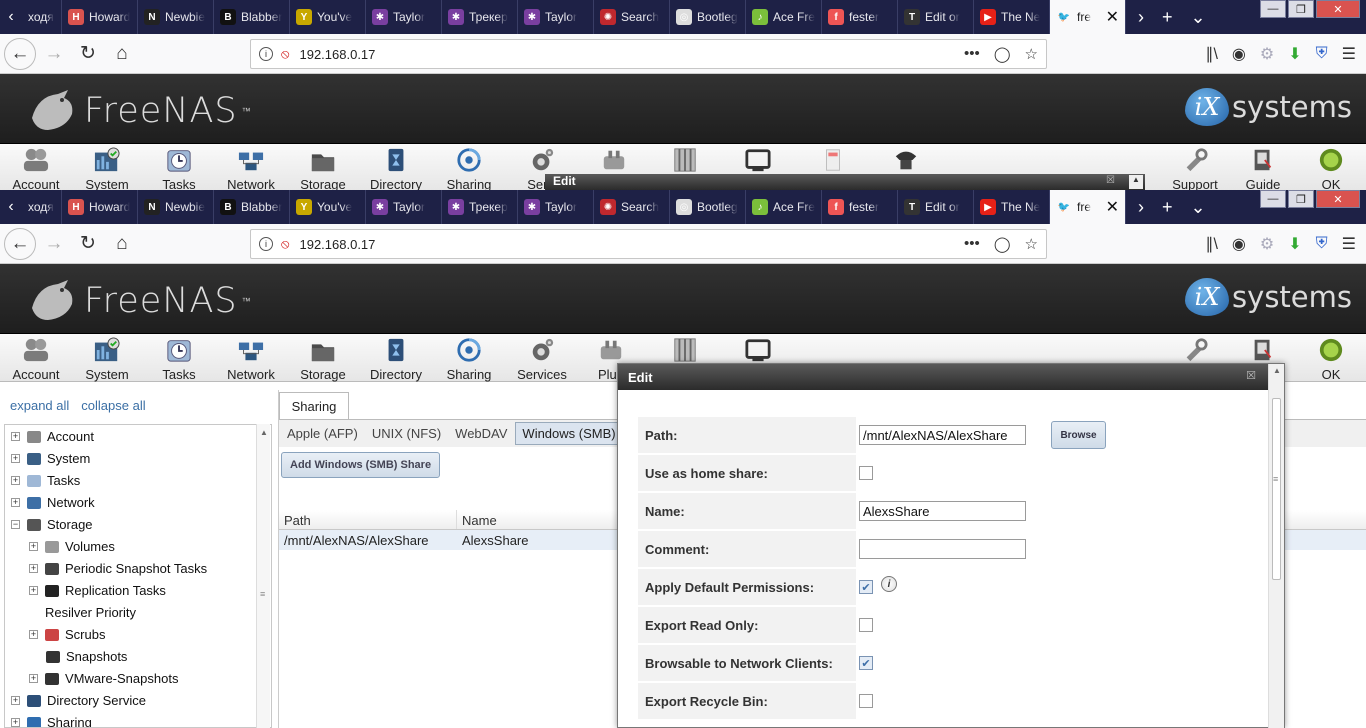 The height and width of the screenshot is (728, 1366). I want to click on toolbar-tasks-button: Tasks, so click(179, 169).